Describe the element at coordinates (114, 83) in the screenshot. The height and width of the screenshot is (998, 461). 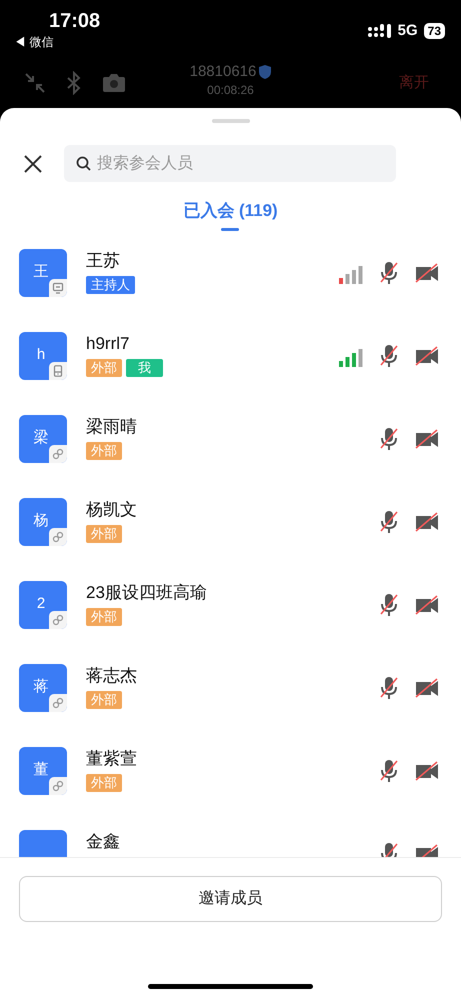
I see `camera-switch-icon` at that location.